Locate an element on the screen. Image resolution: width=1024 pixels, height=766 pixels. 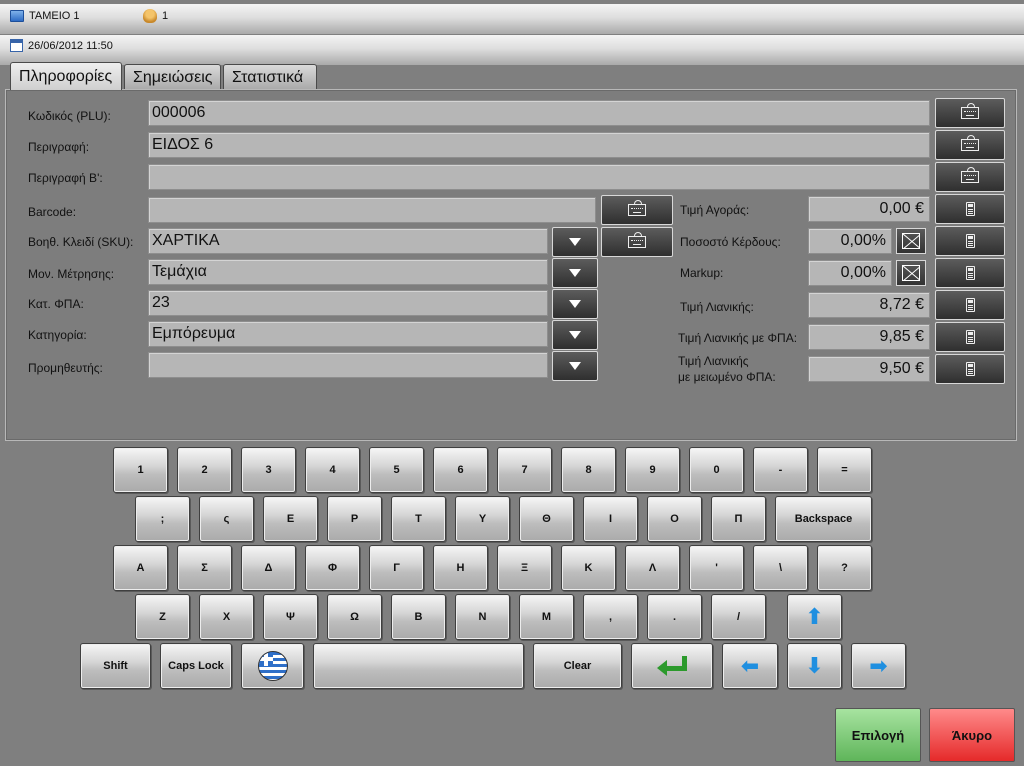
unit-select: Τεμάχια is located at coordinates (348, 272).